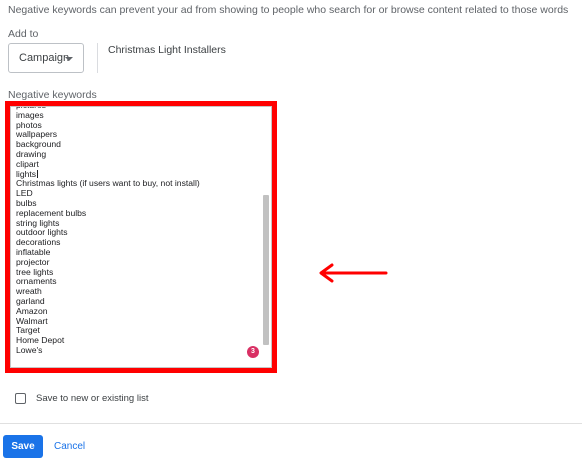 The image size is (582, 463). Describe the element at coordinates (38, 144) in the screenshot. I see `keyword-line: background` at that location.